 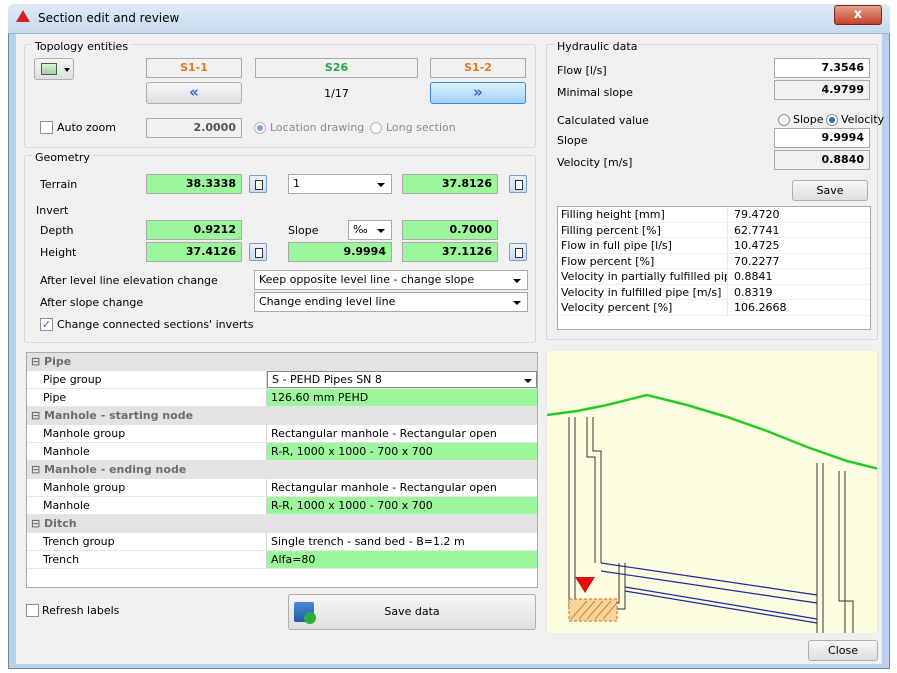 I want to click on hydraulic-result-row: Velocity percent [%] 106.2668, so click(x=714, y=308).